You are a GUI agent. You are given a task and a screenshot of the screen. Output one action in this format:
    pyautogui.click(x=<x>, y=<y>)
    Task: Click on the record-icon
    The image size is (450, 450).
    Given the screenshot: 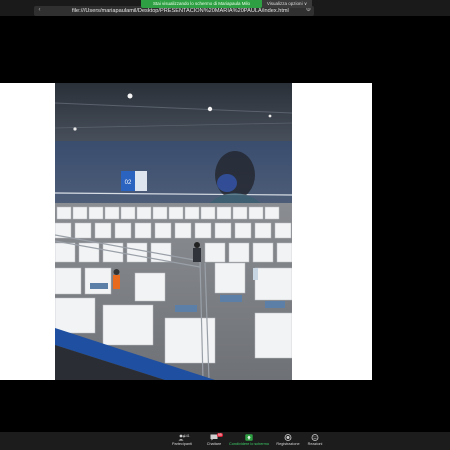 What is the action you would take?
    pyautogui.click(x=288, y=437)
    